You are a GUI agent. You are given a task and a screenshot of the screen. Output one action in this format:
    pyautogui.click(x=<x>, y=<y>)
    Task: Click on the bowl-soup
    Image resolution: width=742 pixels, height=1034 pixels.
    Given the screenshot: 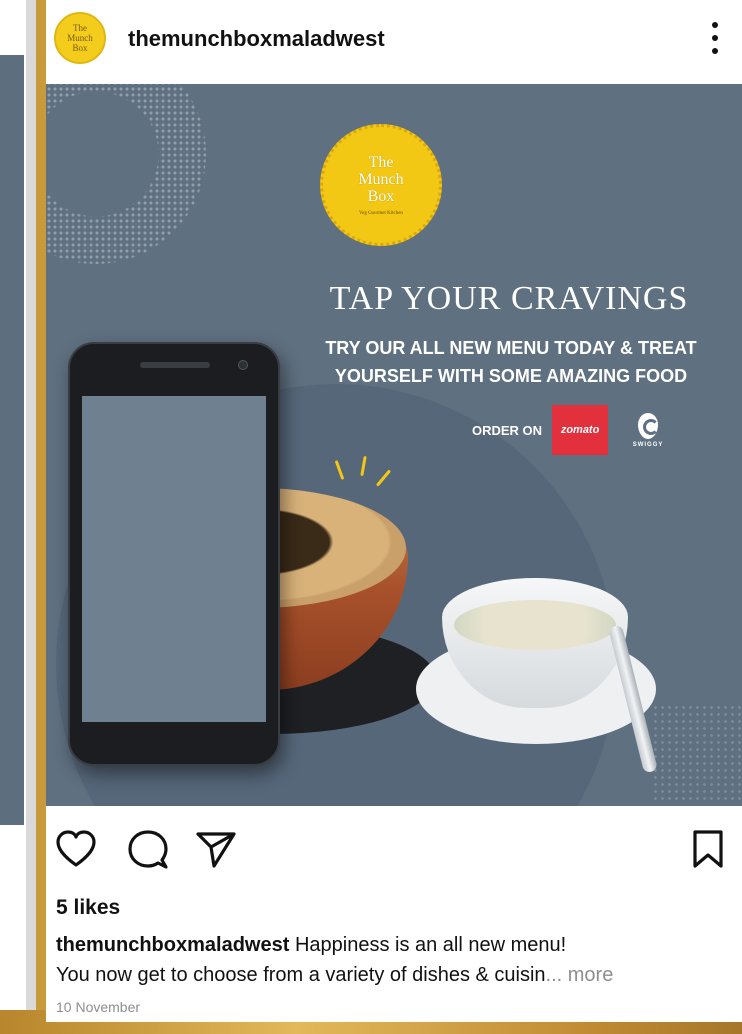 What is the action you would take?
    pyautogui.click(x=535, y=625)
    